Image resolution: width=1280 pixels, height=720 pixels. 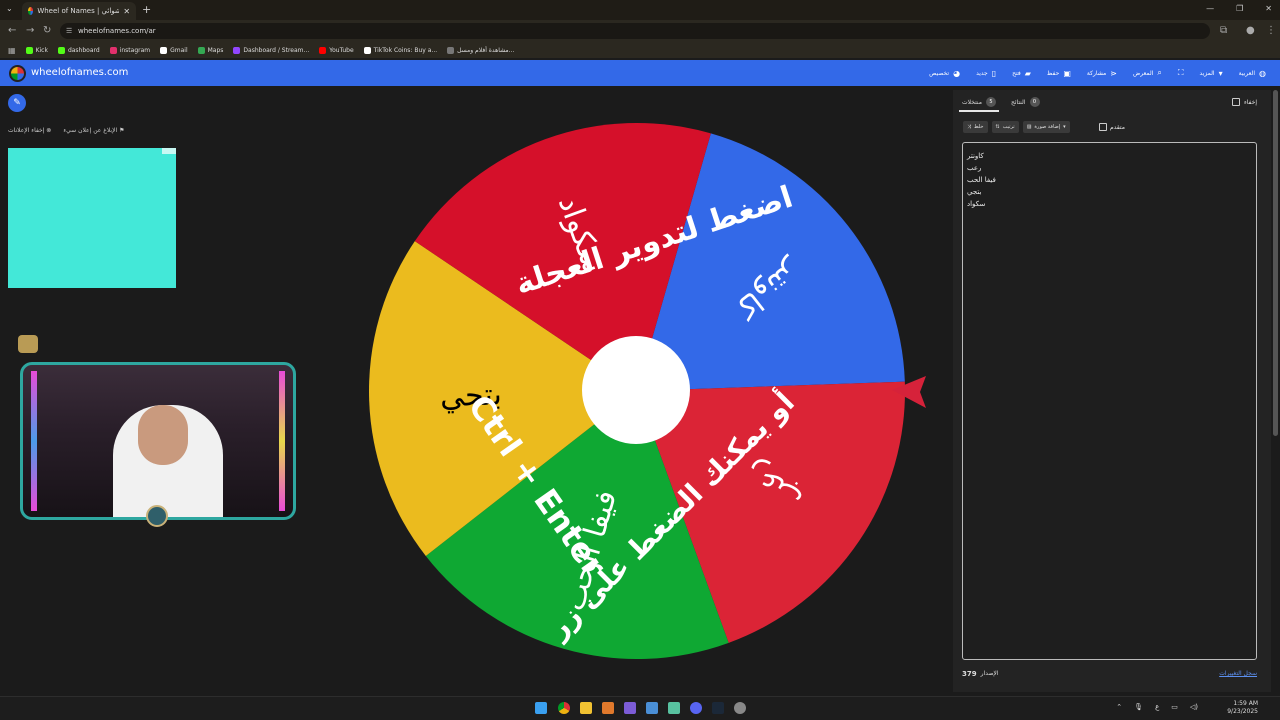 I want to click on app-a-icon, so click(x=608, y=708).